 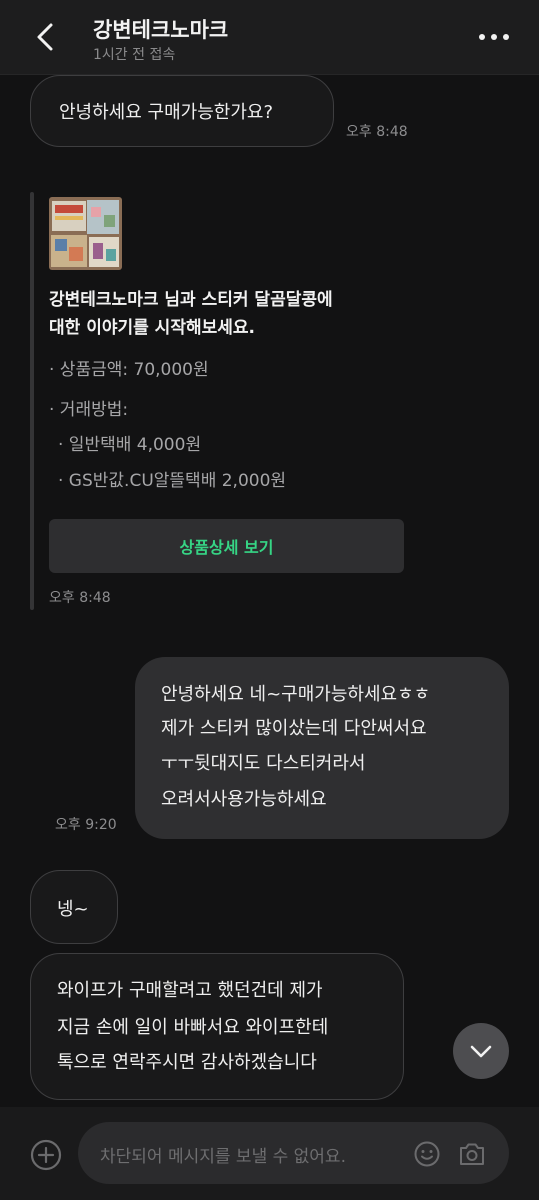 I want to click on more-horizontal-icon, so click(x=494, y=37).